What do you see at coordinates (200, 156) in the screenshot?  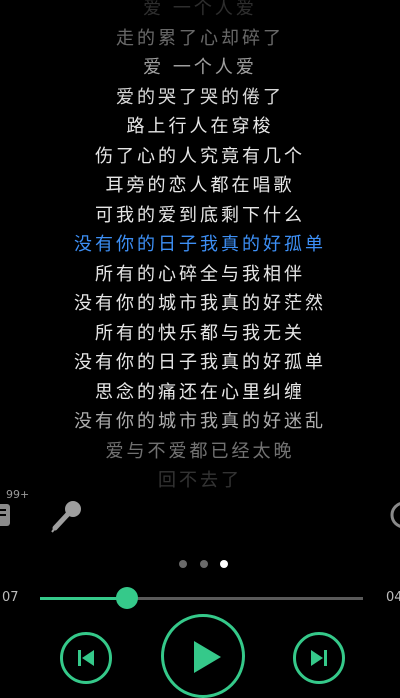 I see `lyric-line: 伤了心的人究竟有几个` at bounding box center [200, 156].